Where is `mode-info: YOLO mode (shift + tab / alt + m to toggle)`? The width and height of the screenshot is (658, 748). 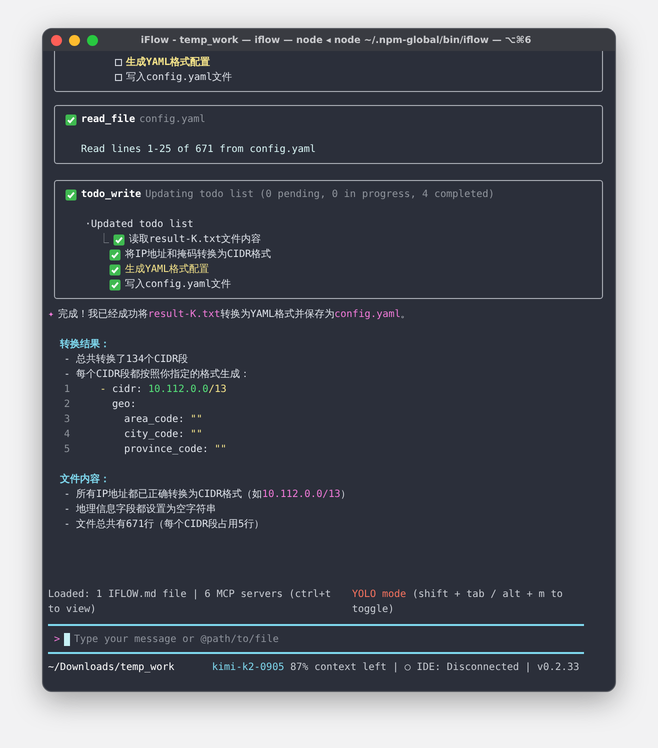 mode-info: YOLO mode (shift + tab / alt + m to toggle) is located at coordinates (458, 602).